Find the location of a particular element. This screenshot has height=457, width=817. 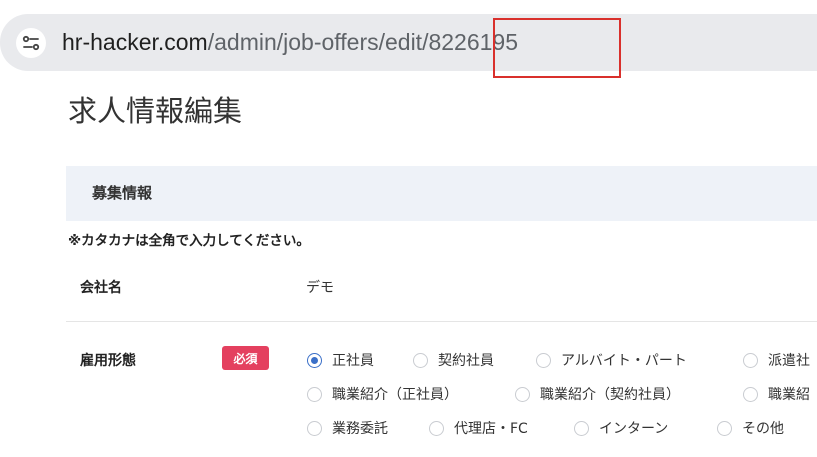

employment-option-label: 派遣社 is located at coordinates (789, 361).